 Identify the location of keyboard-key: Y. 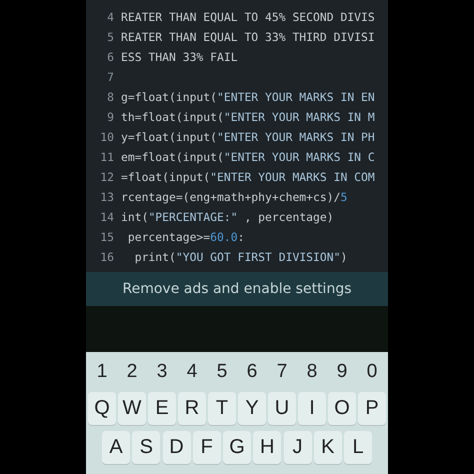
(252, 408).